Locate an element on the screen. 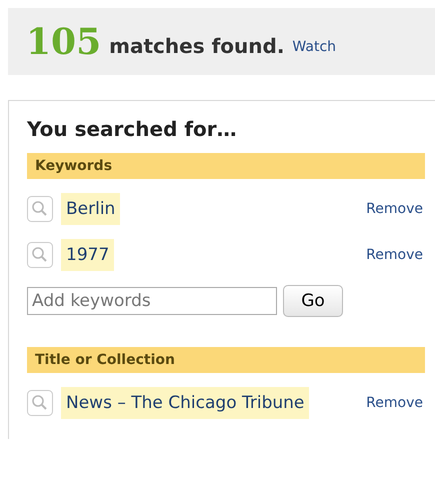 Image resolution: width=435 pixels, height=504 pixels. matches-text: matches found. is located at coordinates (196, 46).